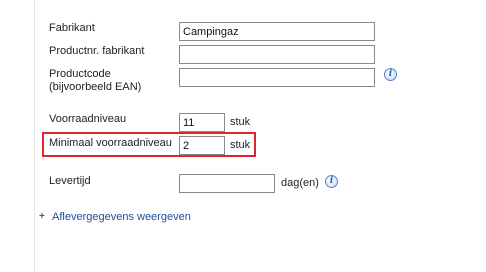 The image size is (486, 272). What do you see at coordinates (43, 217) in the screenshot?
I see `plus-icon: +` at bounding box center [43, 217].